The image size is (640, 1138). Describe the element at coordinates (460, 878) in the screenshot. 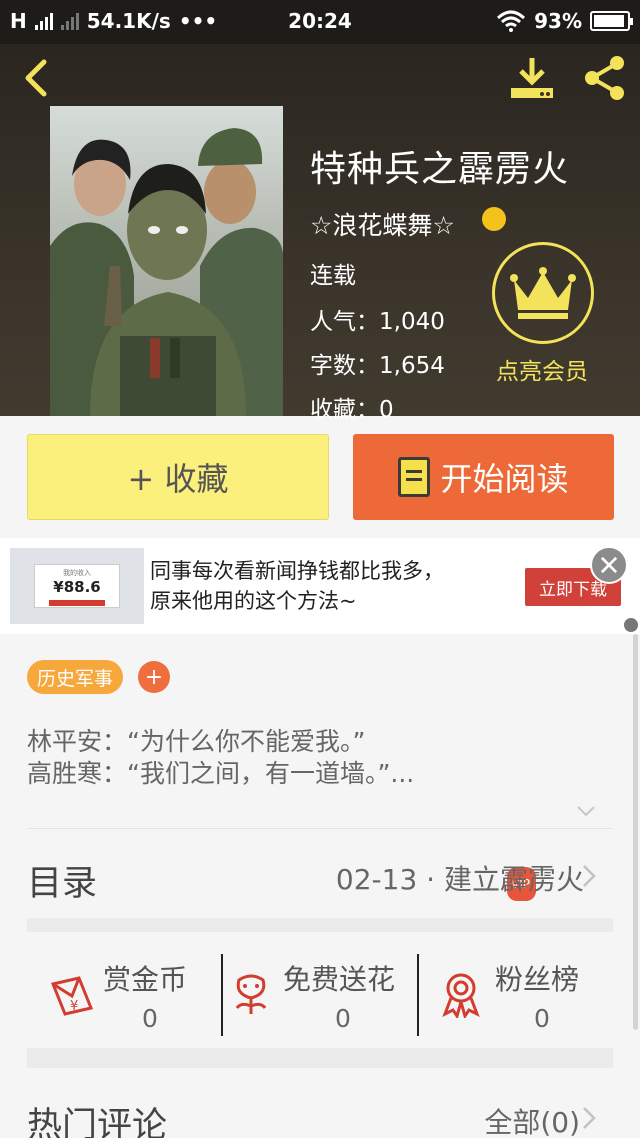

I see `latest-chapter: 02-13 · 建立霹雳火` at that location.